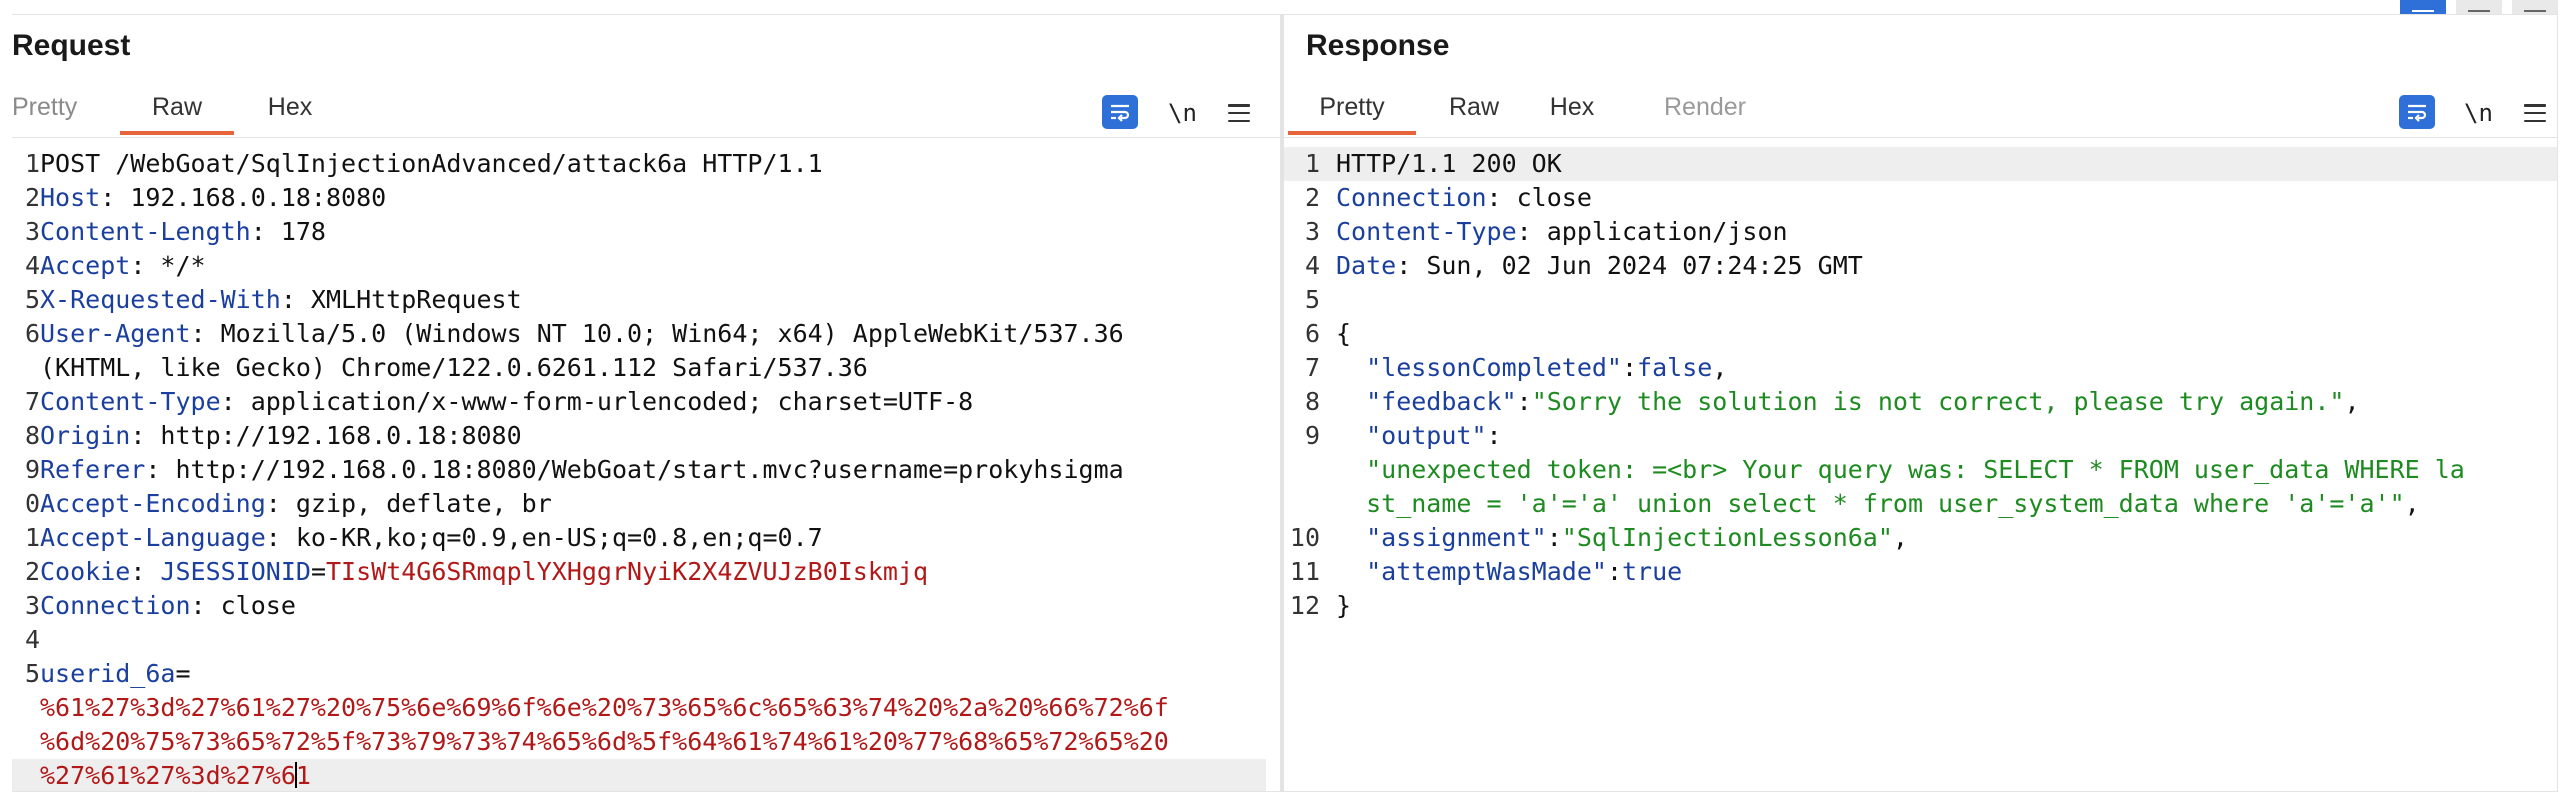 The image size is (2572, 804). Describe the element at coordinates (1727, 537) in the screenshot. I see `code-token: "SqlInjectionLesson6a"` at that location.